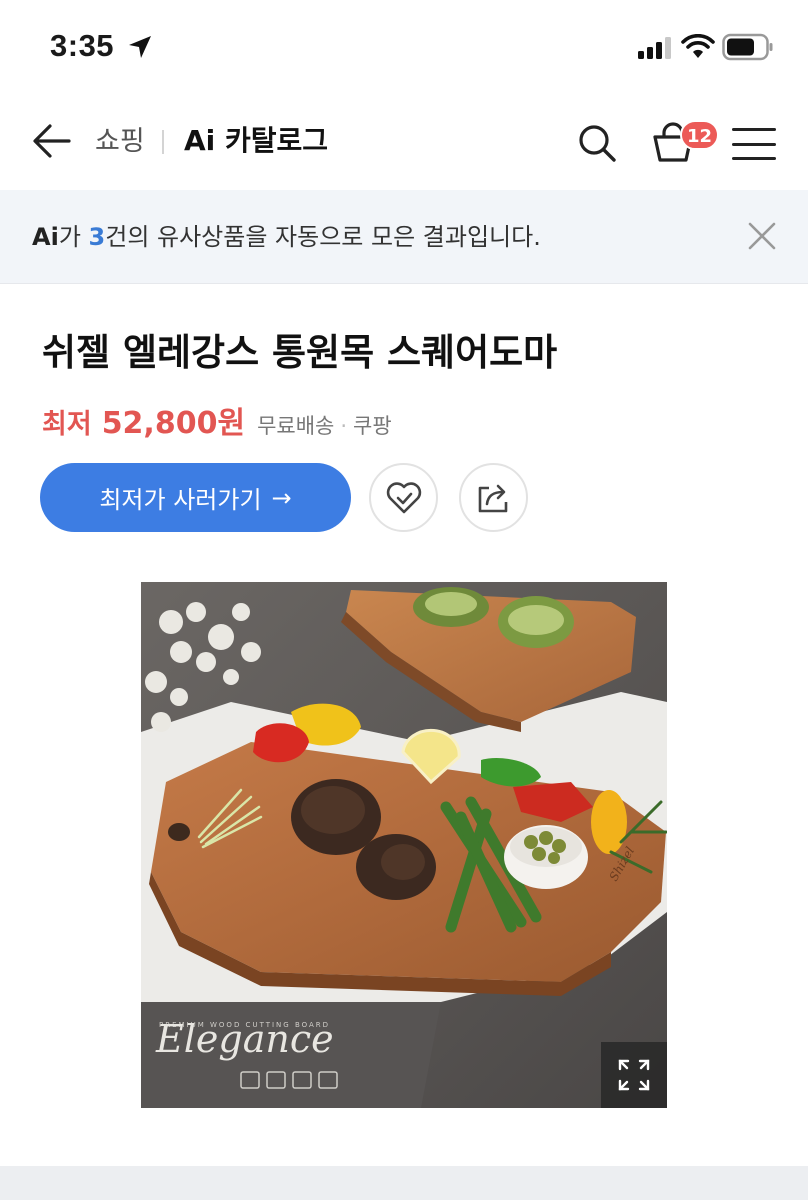  Describe the element at coordinates (698, 46) in the screenshot. I see `wifi-icon` at that location.